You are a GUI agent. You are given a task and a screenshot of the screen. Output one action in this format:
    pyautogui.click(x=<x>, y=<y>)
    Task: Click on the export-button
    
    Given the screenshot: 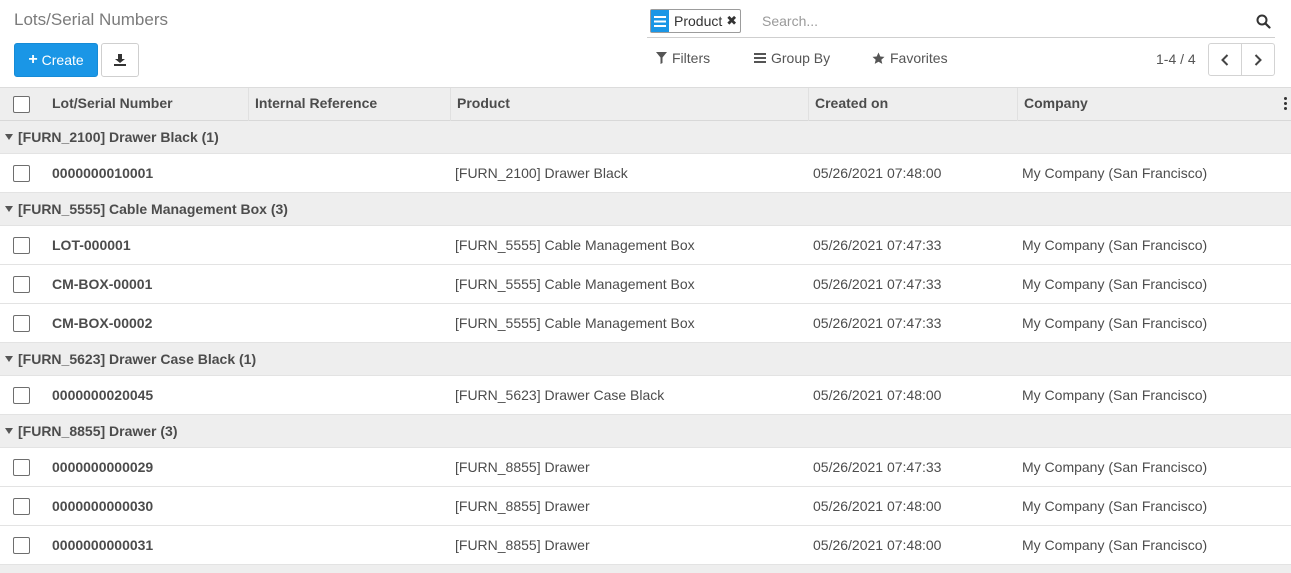 What is the action you would take?
    pyautogui.click(x=120, y=60)
    